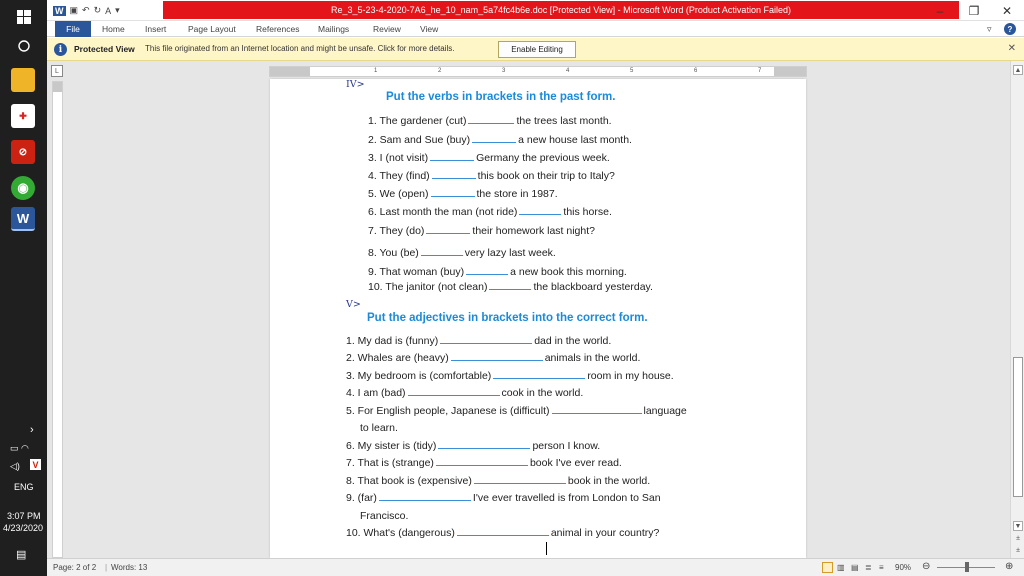  I want to click on help-icon: ?, so click(1010, 29).